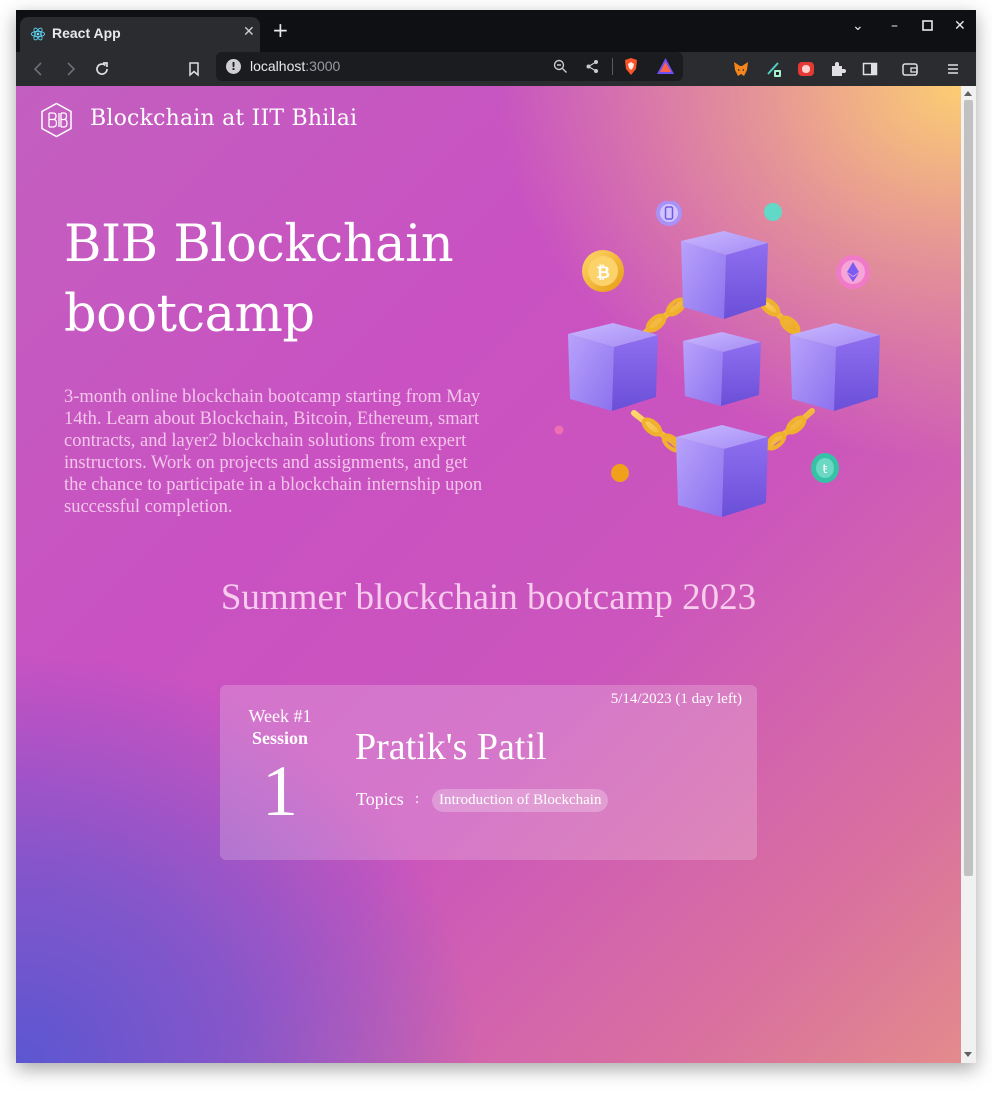 The width and height of the screenshot is (992, 1095). What do you see at coordinates (451, 747) in the screenshot?
I see `session-speaker: Pratik's Patil` at bounding box center [451, 747].